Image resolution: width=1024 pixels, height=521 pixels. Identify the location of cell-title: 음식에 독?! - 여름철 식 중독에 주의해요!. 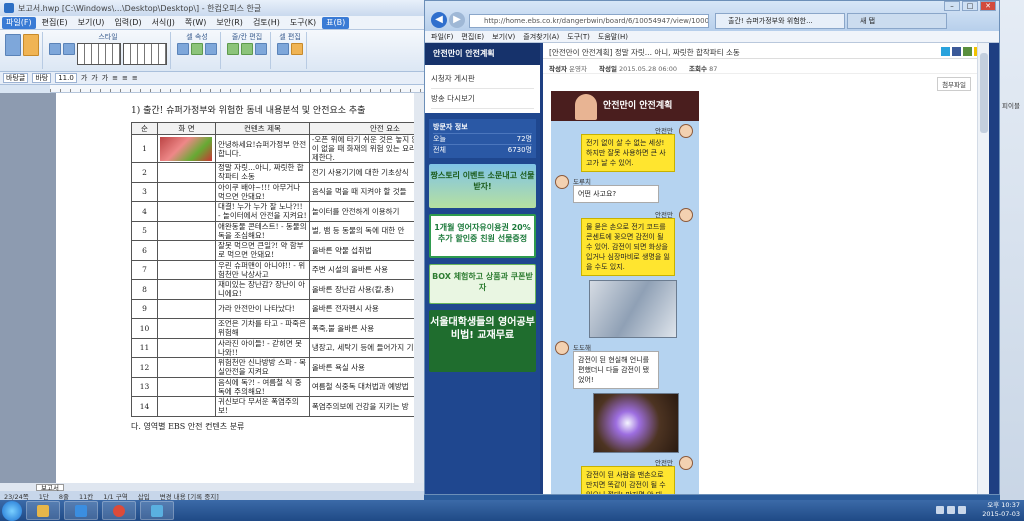
(262, 386).